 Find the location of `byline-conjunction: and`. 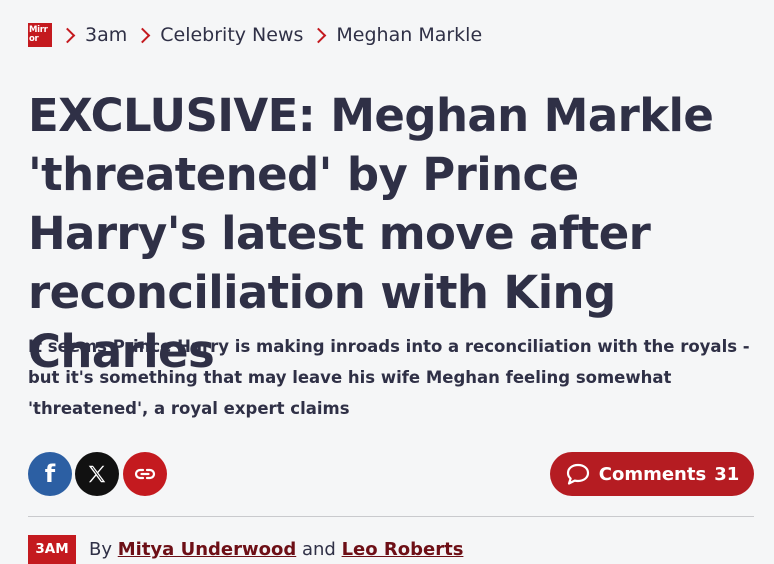

byline-conjunction: and is located at coordinates (318, 549).